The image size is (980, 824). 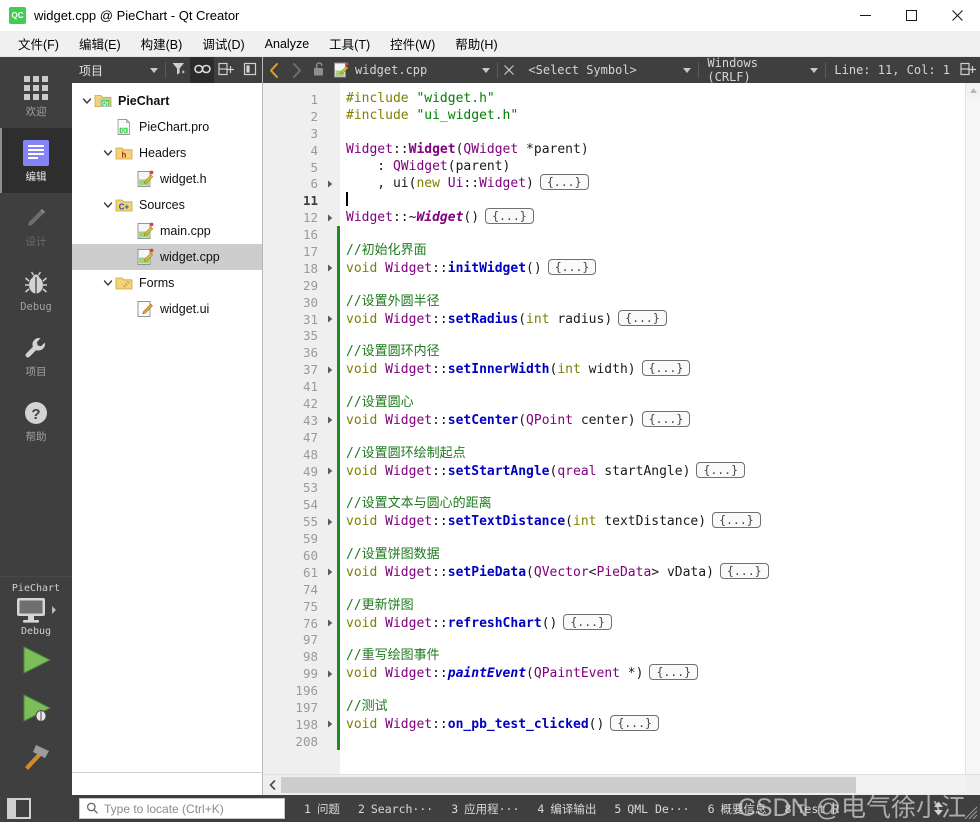 I want to click on output-pane-tab: 1 问题, so click(x=322, y=809).